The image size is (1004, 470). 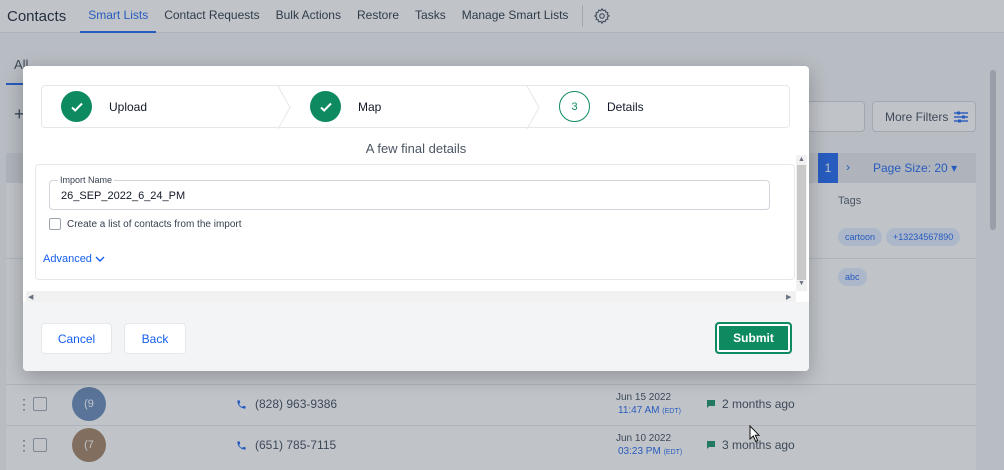 I want to click on import-stepper: Upload Map 3 Details, so click(x=415, y=107).